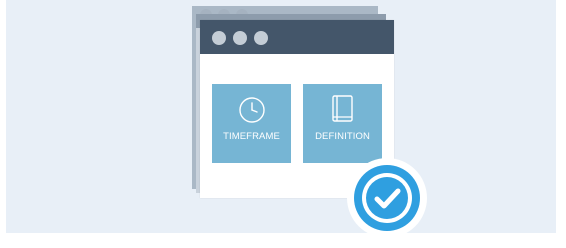 This screenshot has height=248, width=566. I want to click on window-titlebar, so click(297, 37).